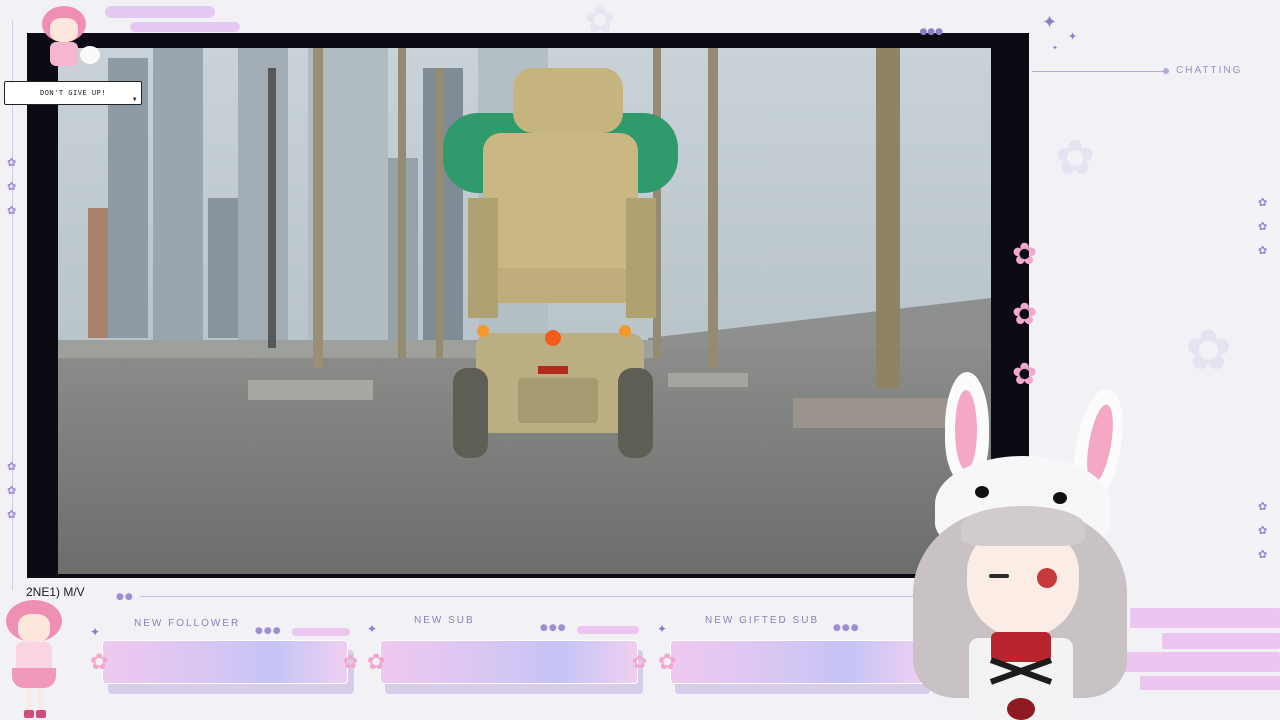 The height and width of the screenshot is (720, 1280). I want to click on video-title: 2NE1) M/V, so click(55, 592).